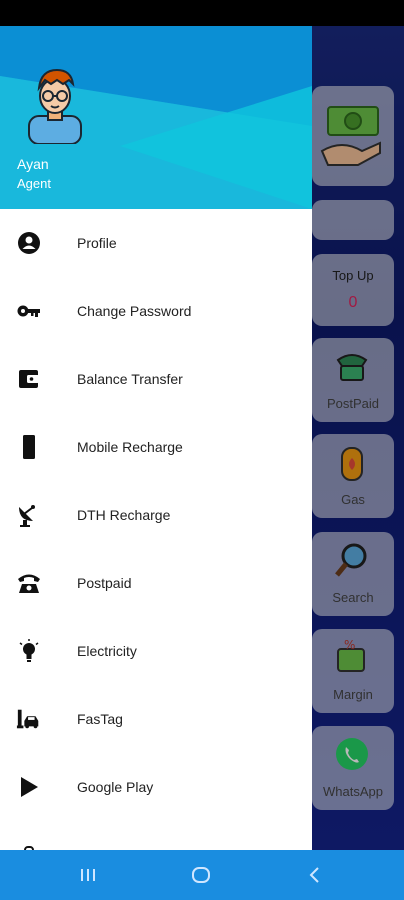 Image resolution: width=404 pixels, height=900 pixels. Describe the element at coordinates (29, 243) in the screenshot. I see `account-circle-icon` at that location.